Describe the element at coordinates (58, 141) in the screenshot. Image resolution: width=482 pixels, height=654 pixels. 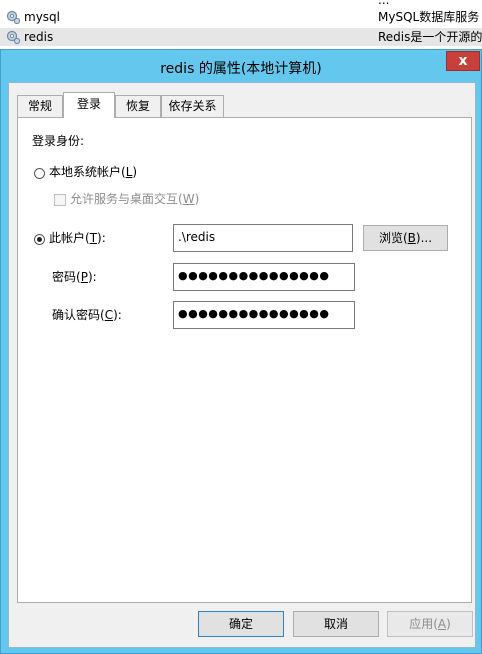
I see `logon-as-label: 登录身份:` at that location.